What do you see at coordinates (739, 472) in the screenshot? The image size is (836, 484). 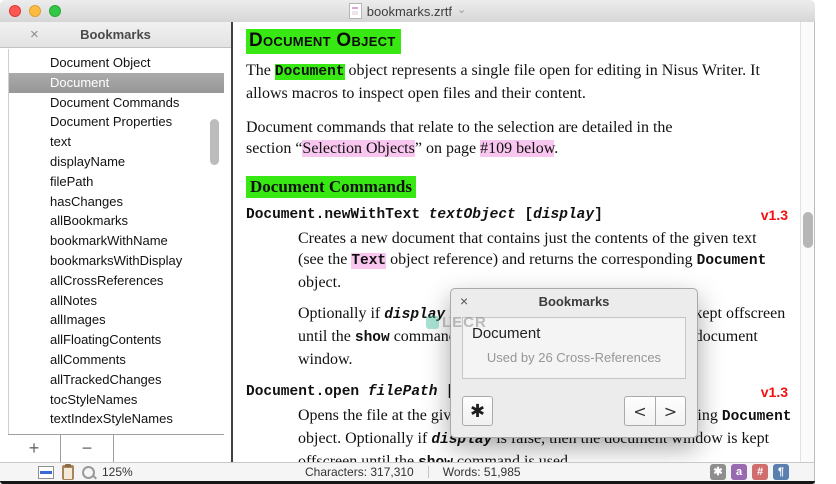 I see `character-style-icon: a` at bounding box center [739, 472].